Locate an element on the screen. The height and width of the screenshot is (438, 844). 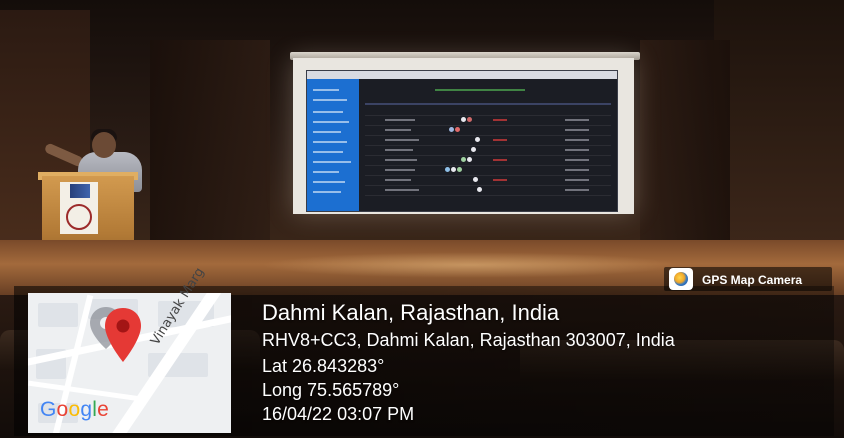
right-wall-panel is located at coordinates (779, 125).